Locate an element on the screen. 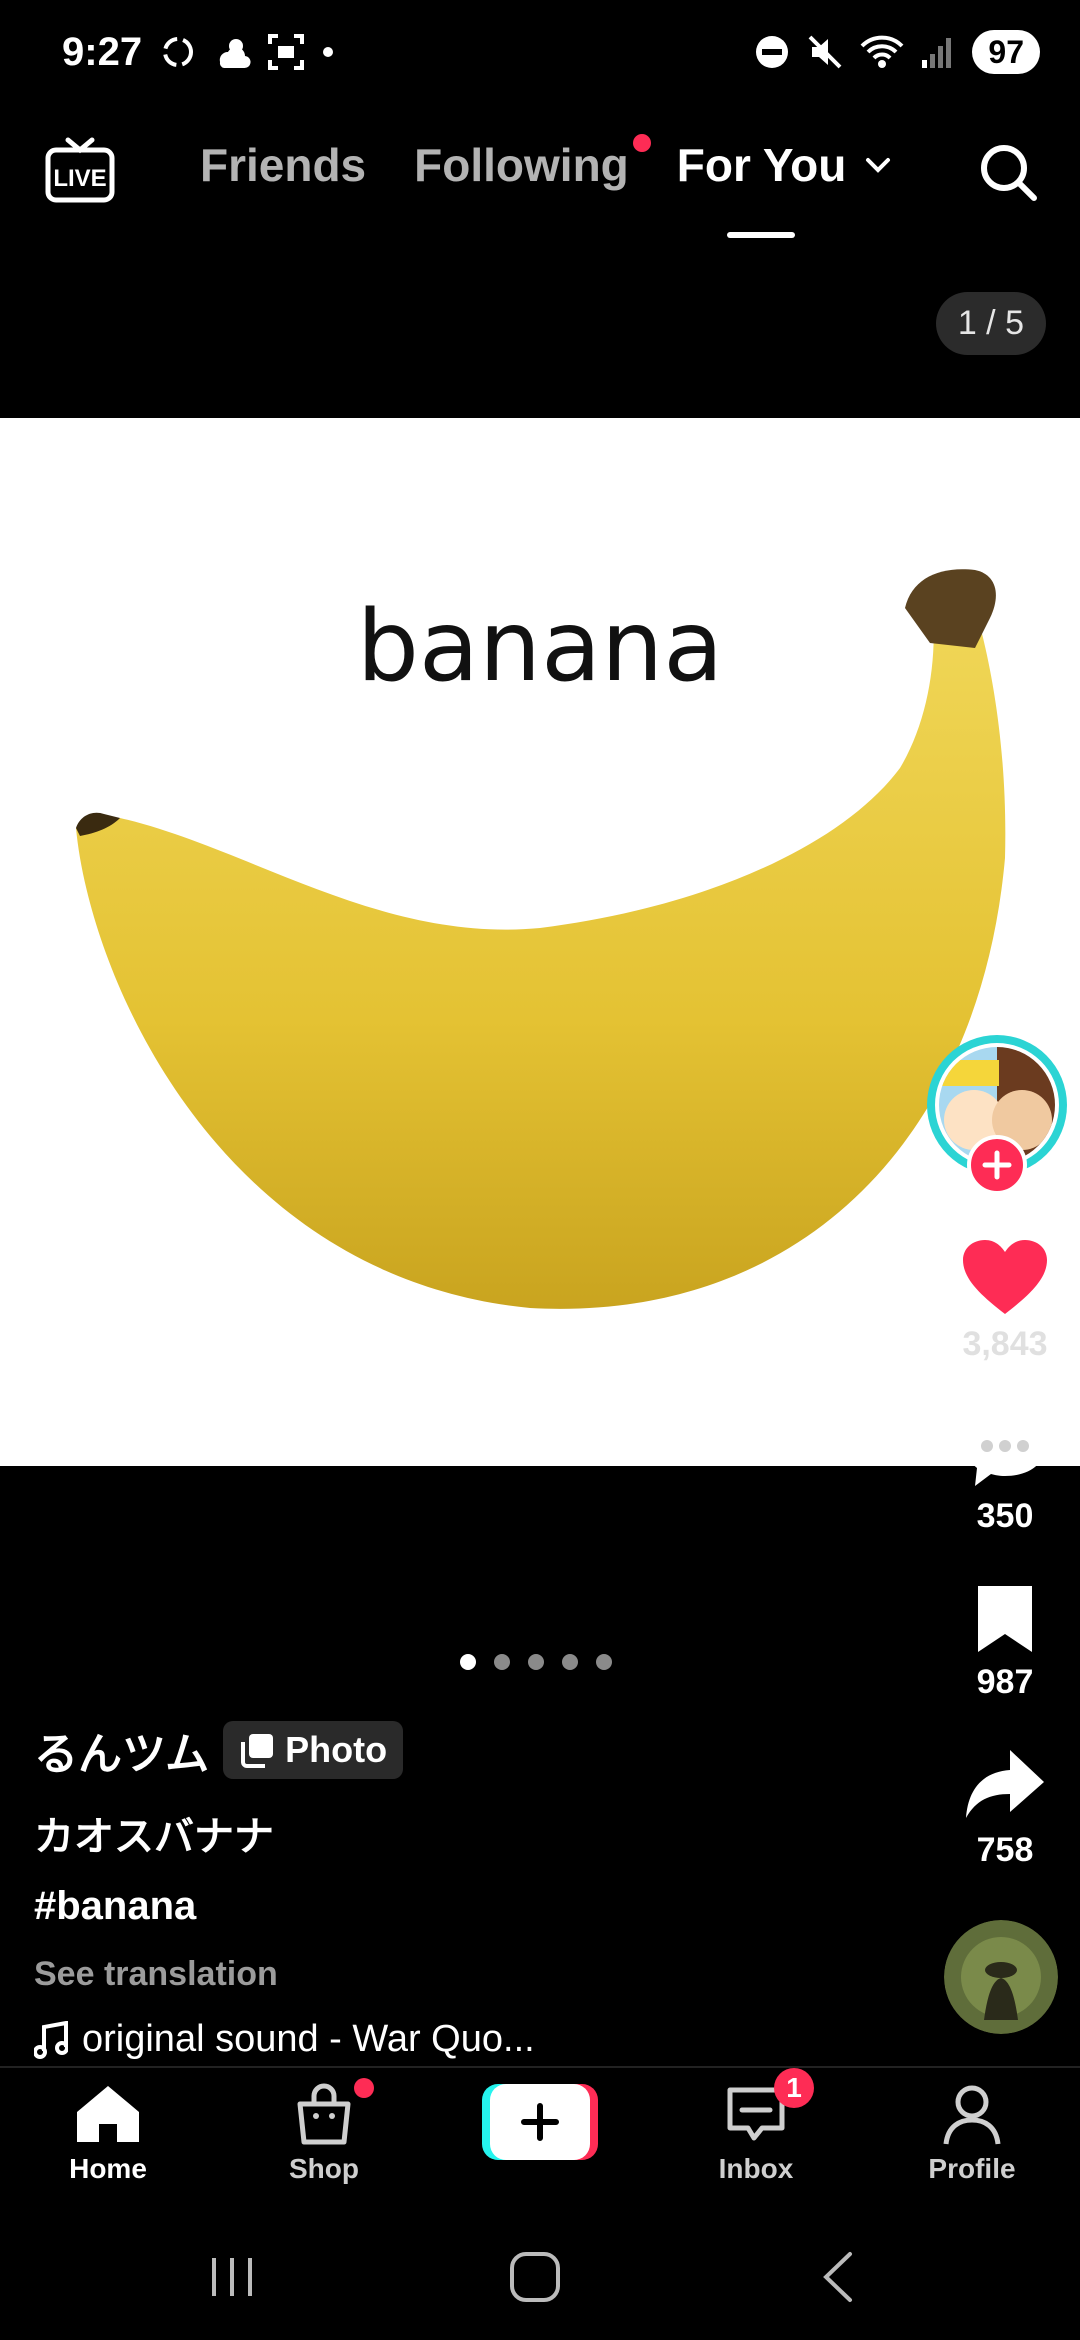 The width and height of the screenshot is (1080, 2340). save-button: 987 is located at coordinates (1005, 1642).